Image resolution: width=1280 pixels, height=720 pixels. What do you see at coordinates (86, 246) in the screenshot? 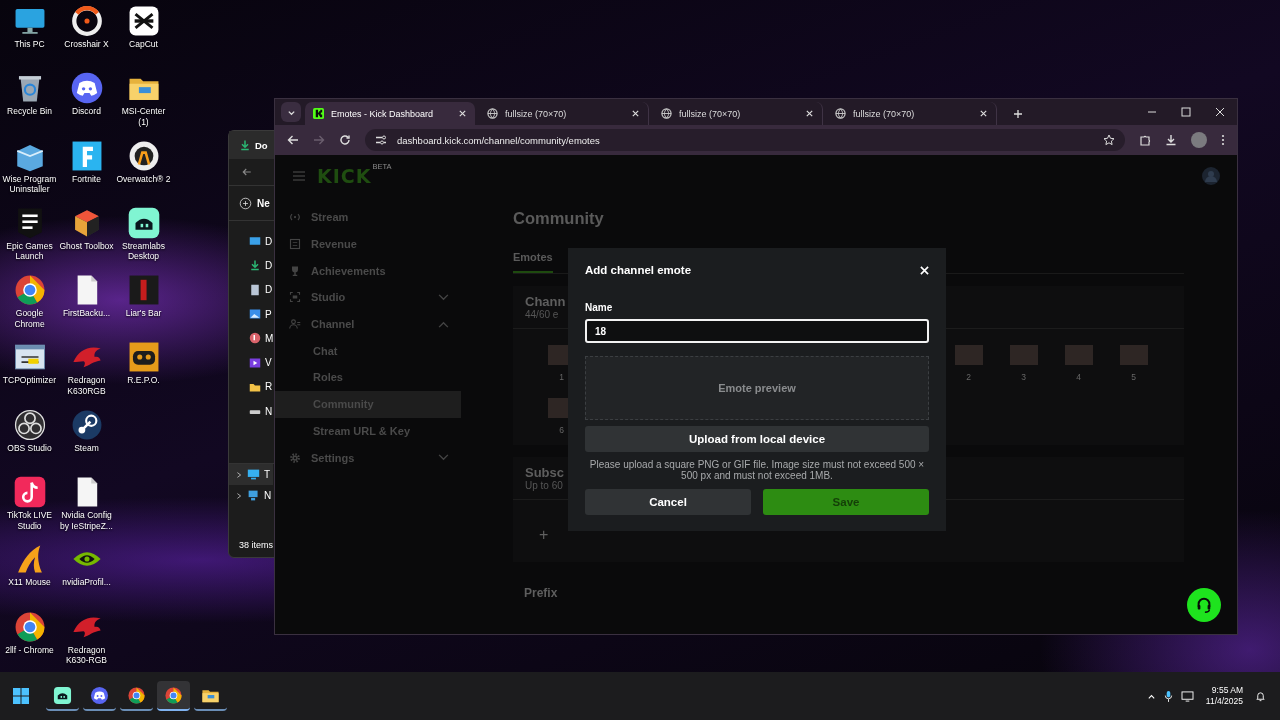
I see `desktop-icon-label: Ghost Toolbox` at bounding box center [86, 246].